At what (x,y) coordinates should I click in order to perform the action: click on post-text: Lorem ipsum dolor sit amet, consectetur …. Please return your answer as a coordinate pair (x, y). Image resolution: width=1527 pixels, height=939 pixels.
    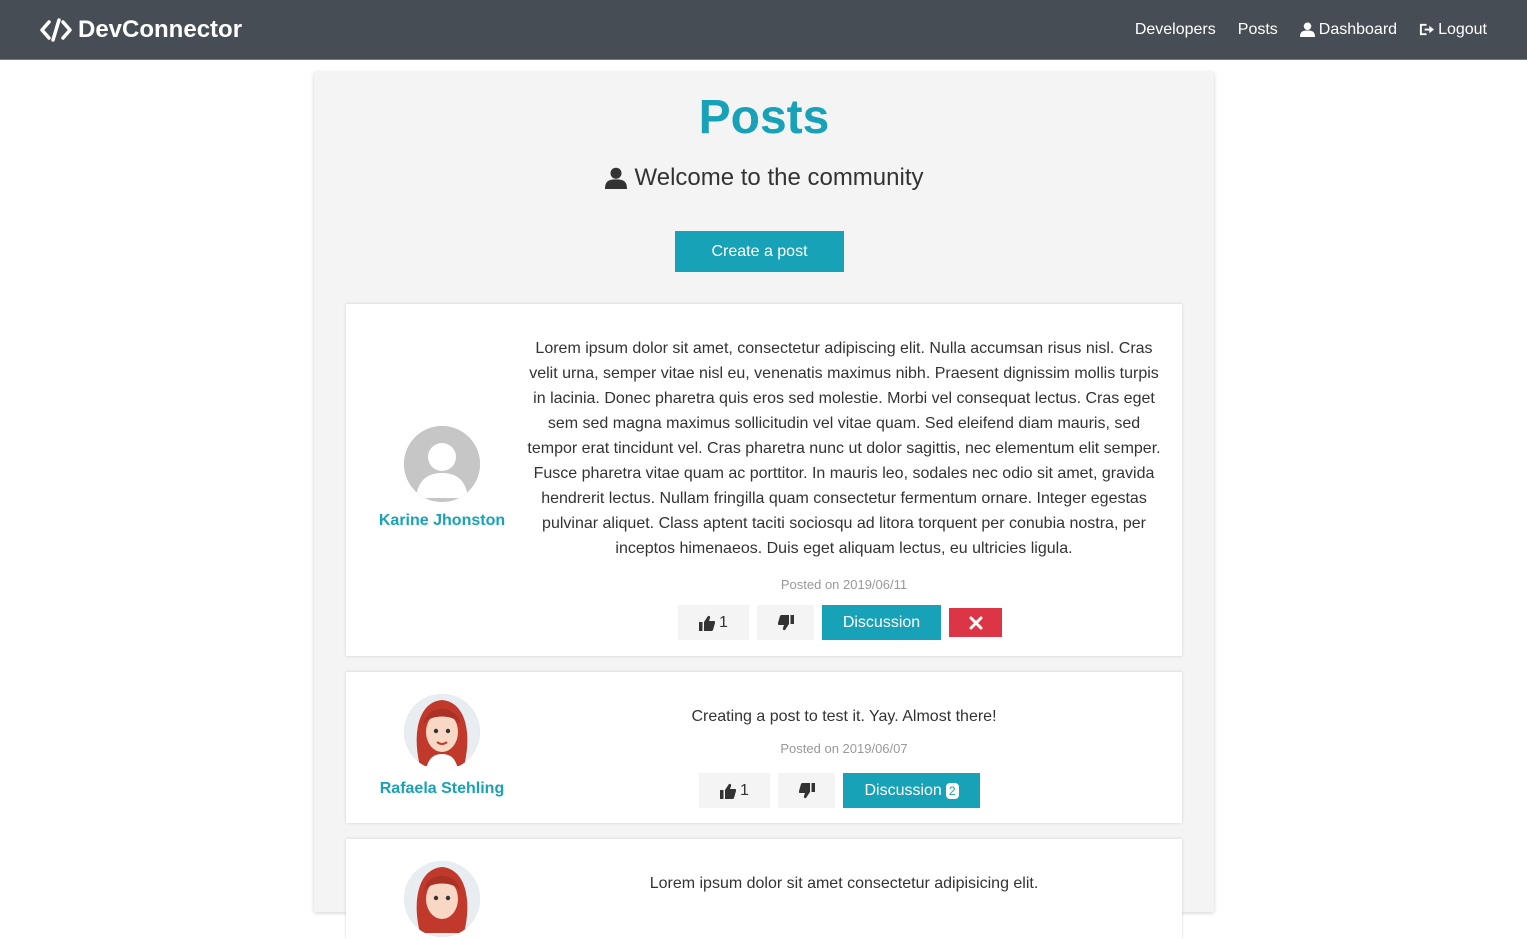
    Looking at the image, I should click on (844, 448).